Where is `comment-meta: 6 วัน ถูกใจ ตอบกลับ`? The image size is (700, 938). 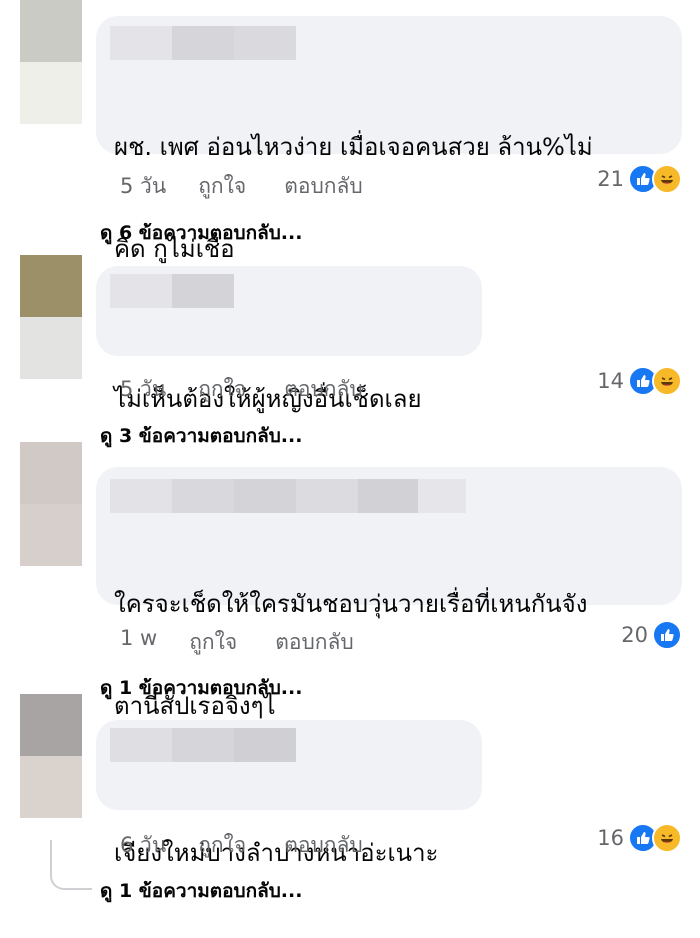
comment-meta: 6 วัน ถูกใจ ตอบกลับ is located at coordinates (241, 845).